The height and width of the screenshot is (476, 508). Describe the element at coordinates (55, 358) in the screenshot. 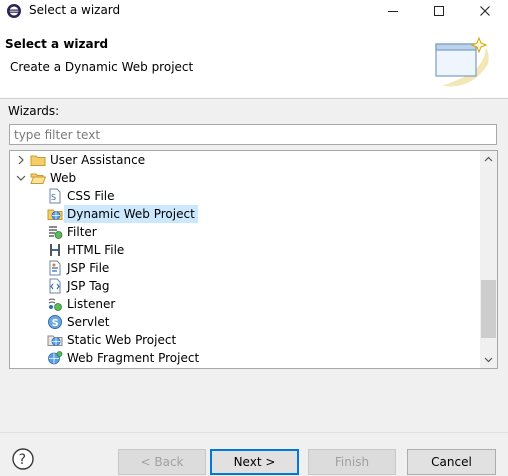

I see `web-fragment-project-icon` at that location.